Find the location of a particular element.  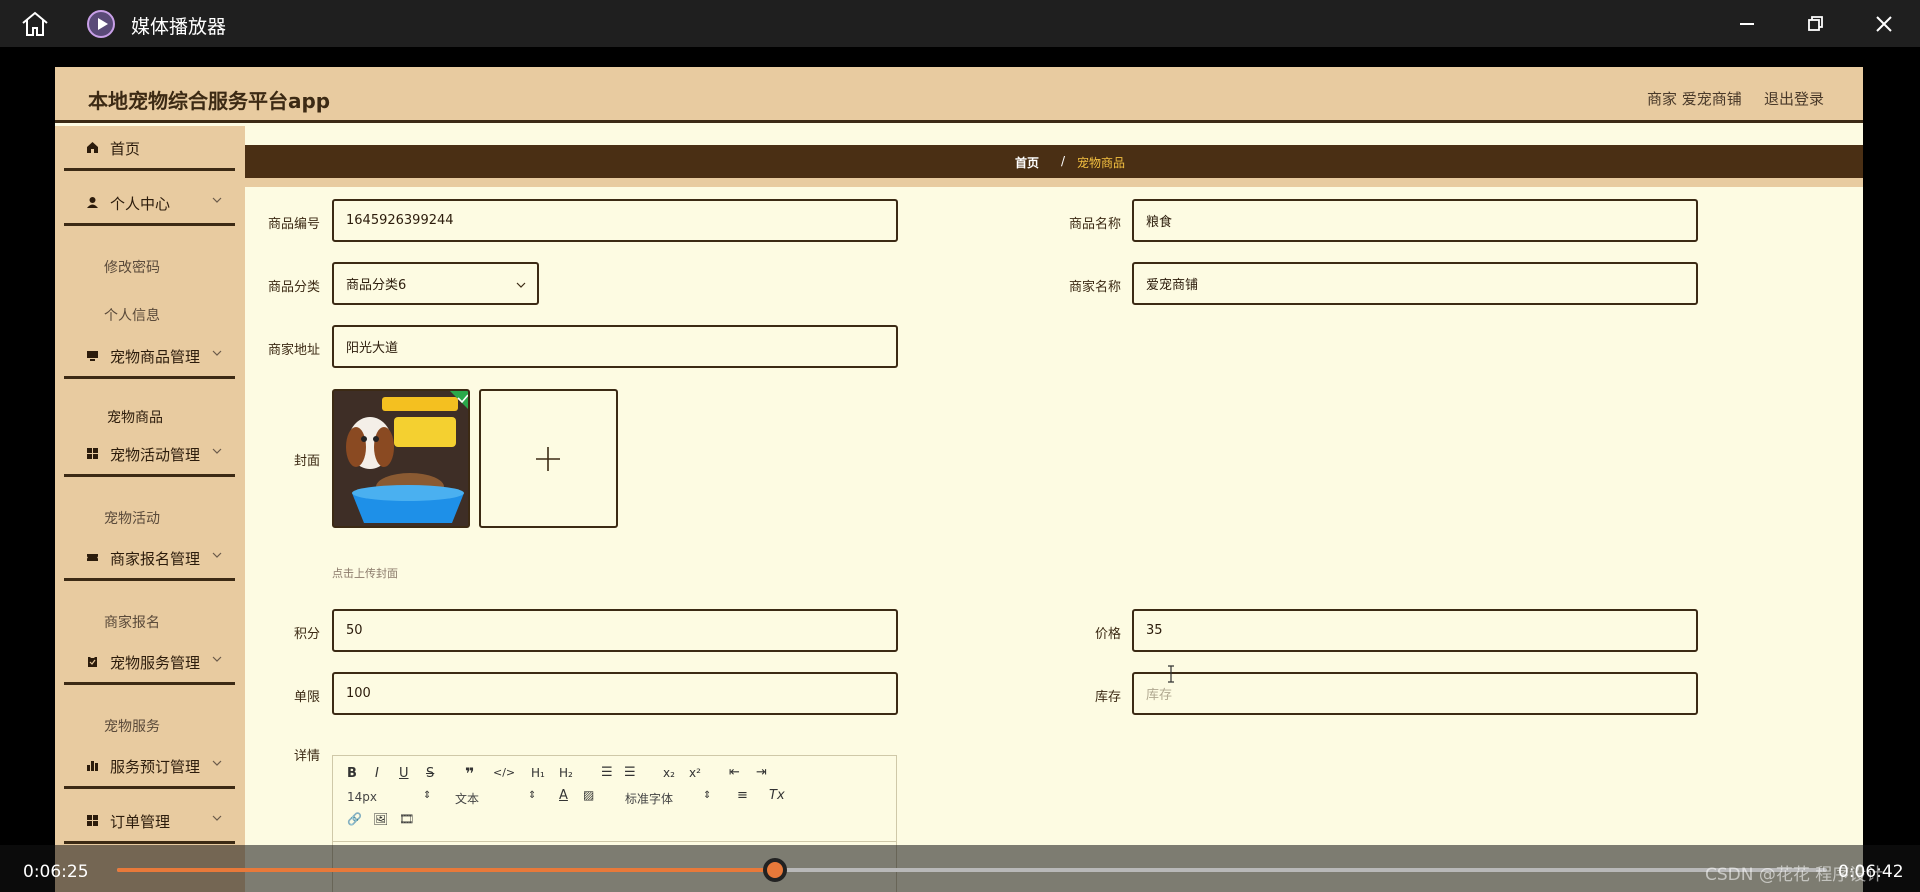

strikethrough-icon: S is located at coordinates (430, 773).